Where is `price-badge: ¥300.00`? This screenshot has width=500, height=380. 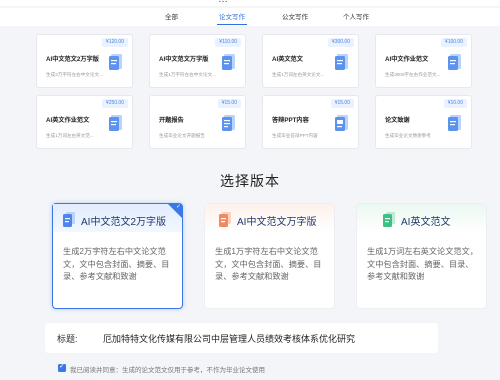
price-badge: ¥300.00 is located at coordinates (340, 42).